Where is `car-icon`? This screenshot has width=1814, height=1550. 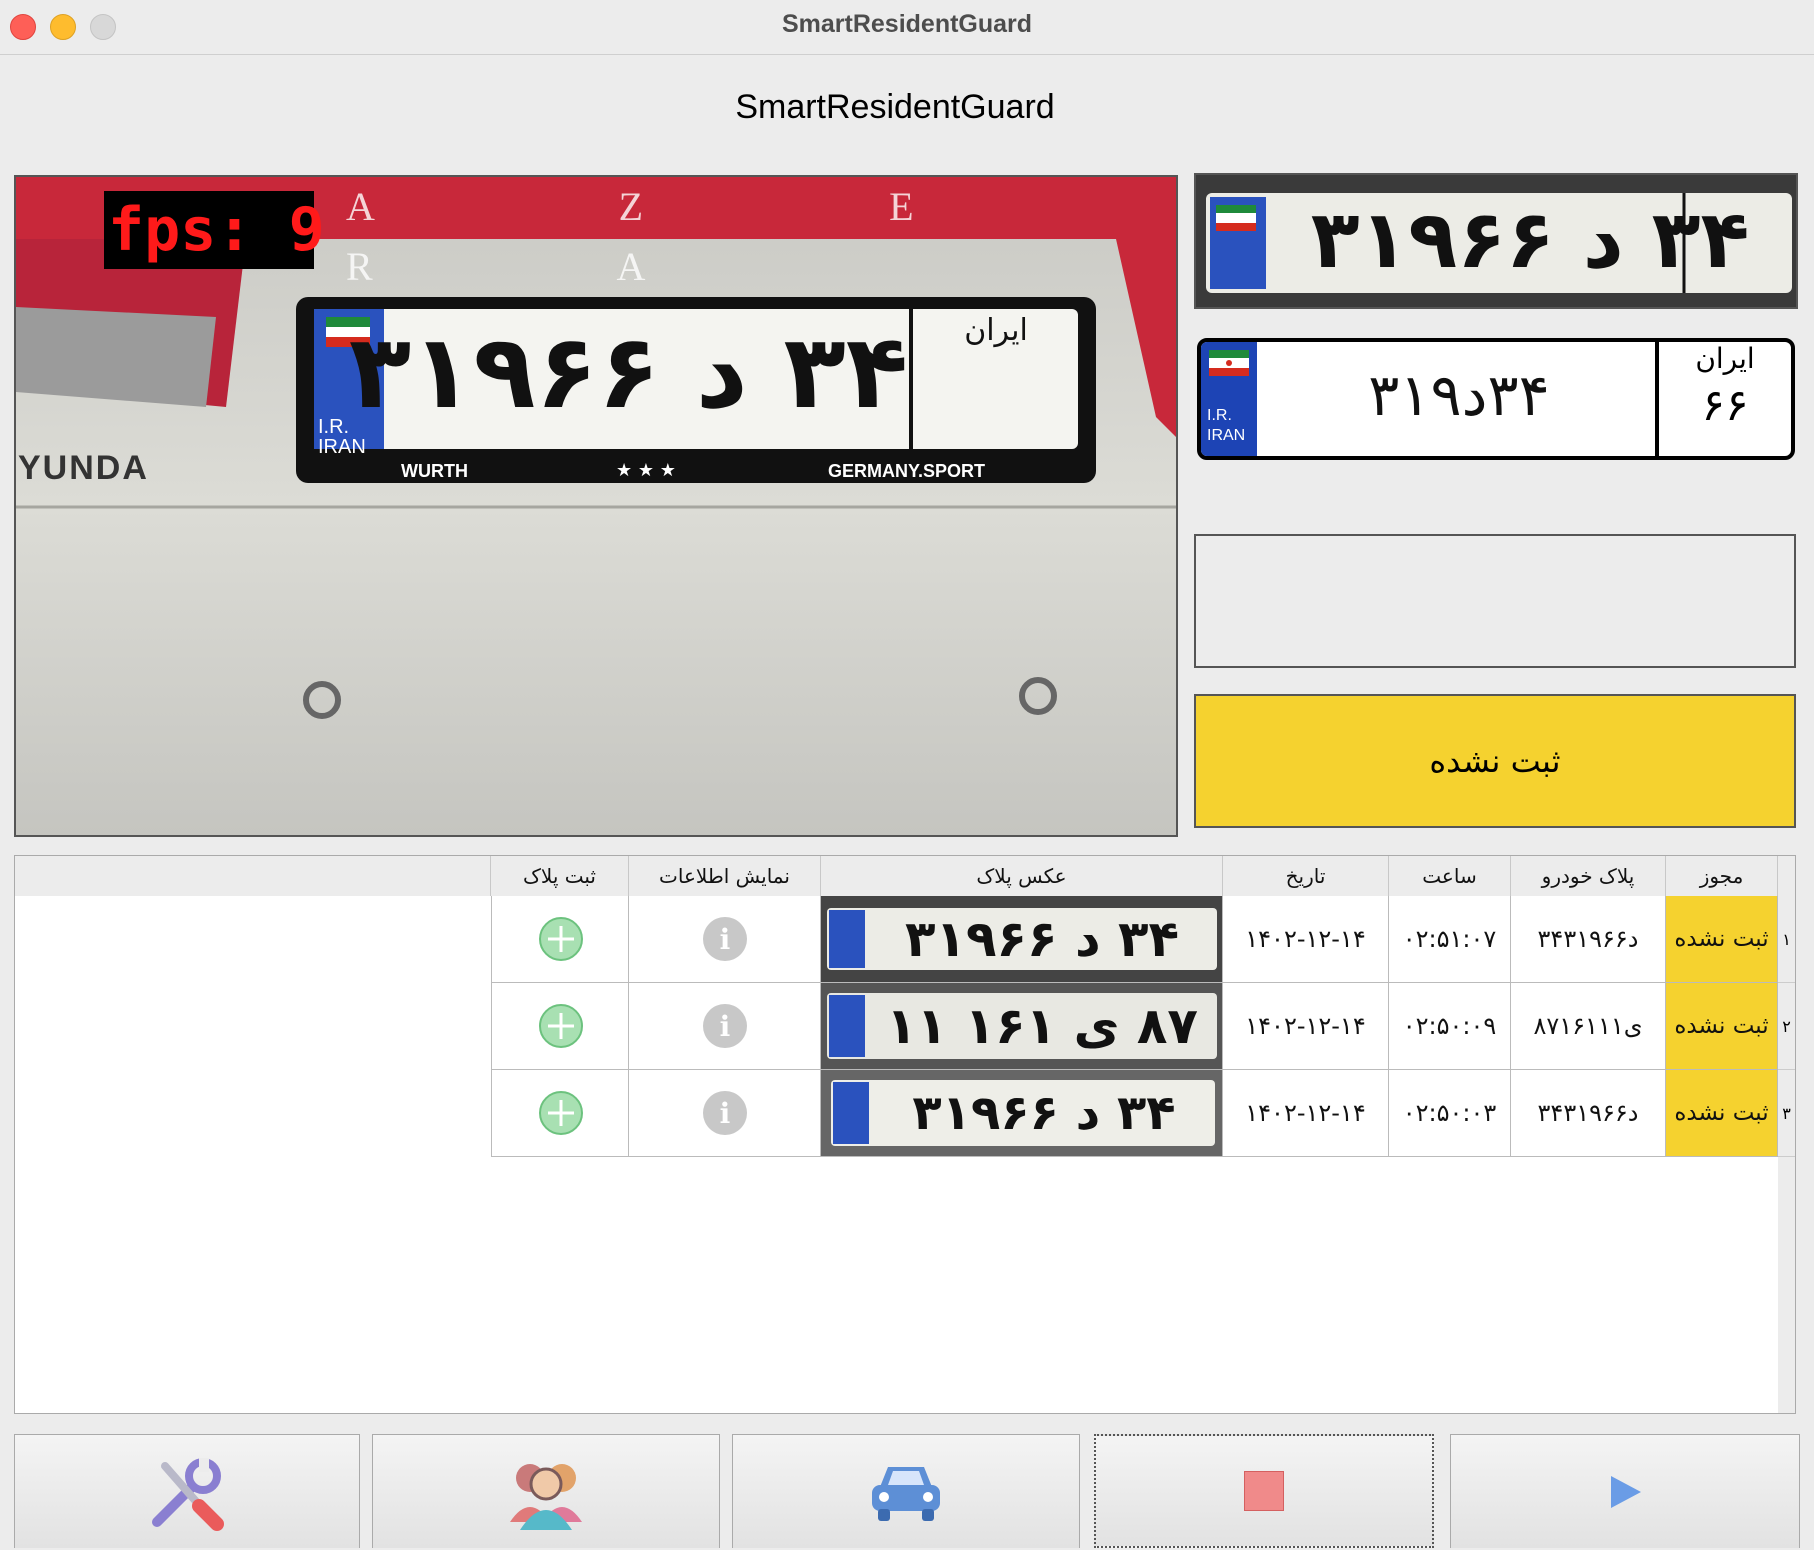 car-icon is located at coordinates (906, 1493).